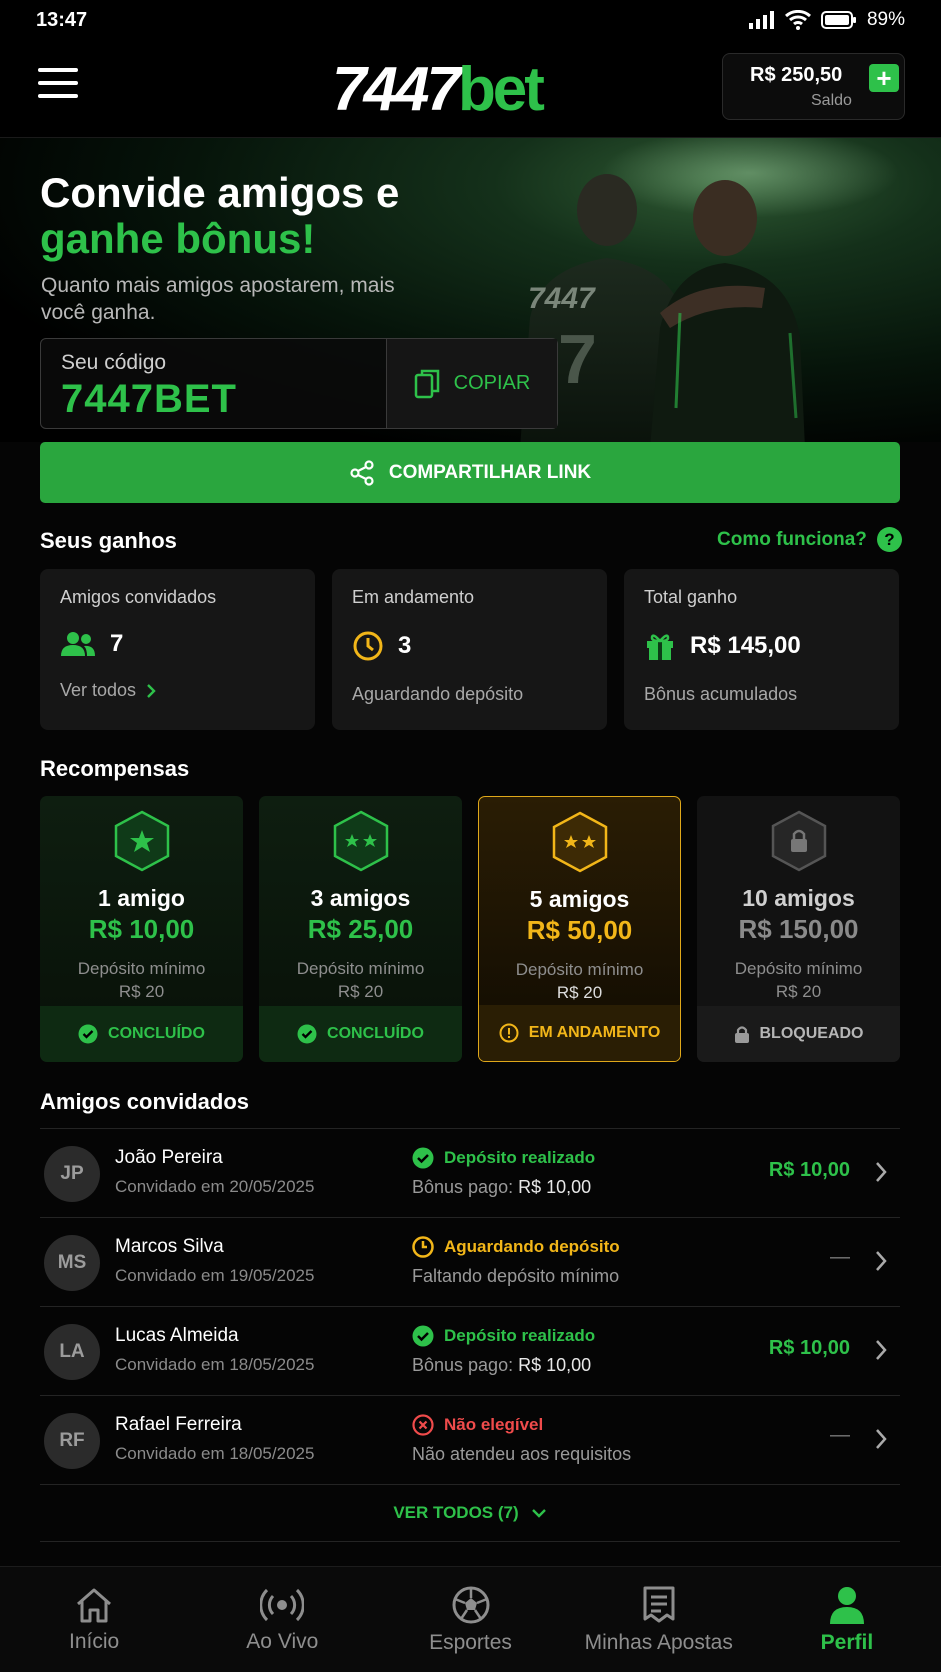 This screenshot has height=1672, width=941. I want to click on lock-badge-icon, so click(798, 841).